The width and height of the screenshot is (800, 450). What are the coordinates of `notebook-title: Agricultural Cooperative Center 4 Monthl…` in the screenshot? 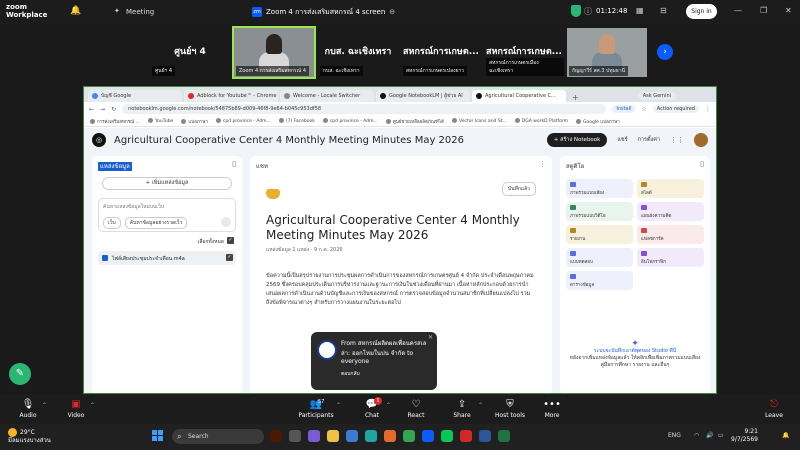 It's located at (289, 140).